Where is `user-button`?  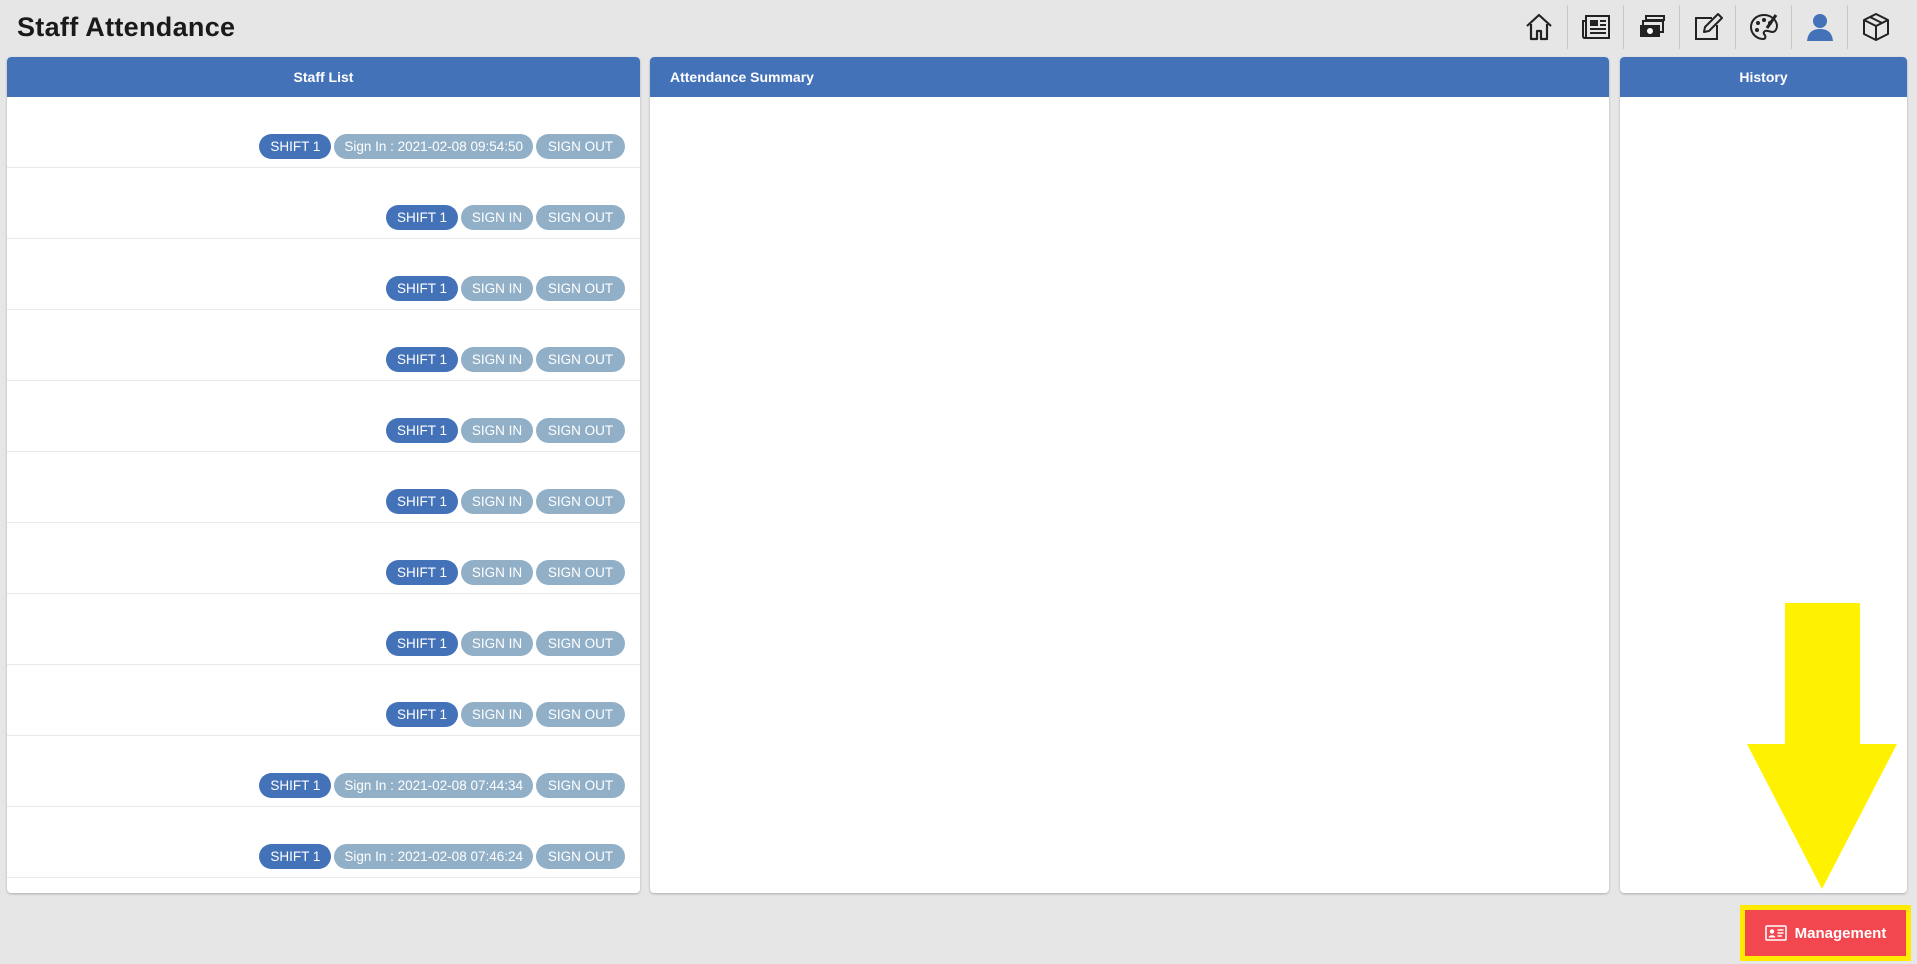
user-button is located at coordinates (1819, 27).